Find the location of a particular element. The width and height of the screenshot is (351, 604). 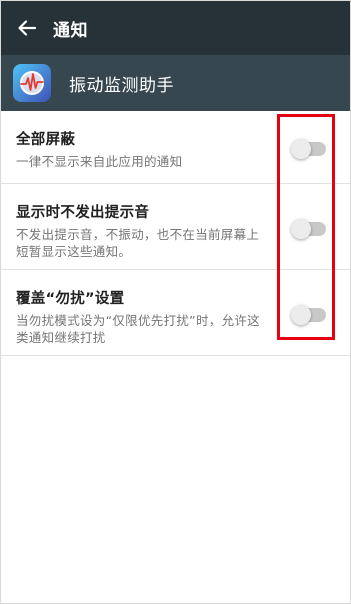

page-title: 通知 is located at coordinates (70, 30).